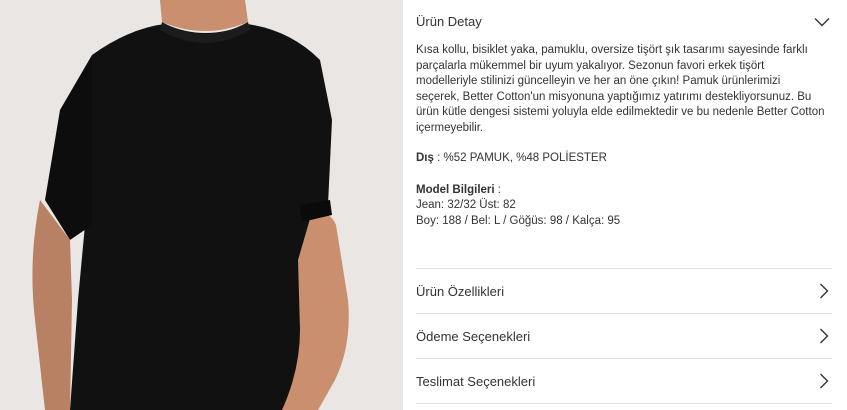 This screenshot has height=410, width=847. I want to click on material-label: Dış, so click(425, 158).